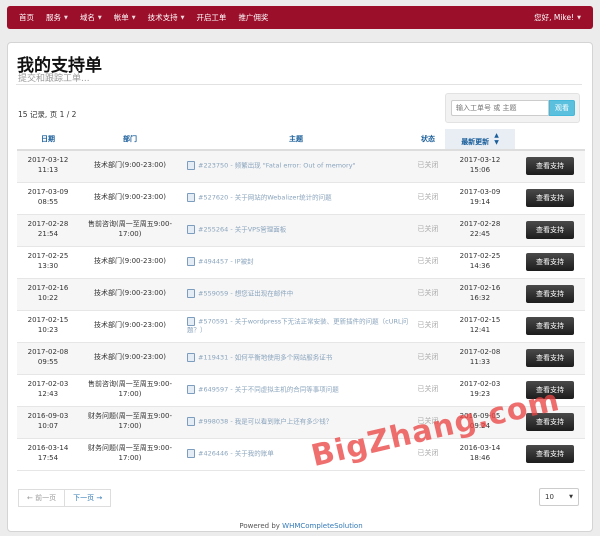 This screenshot has width=600, height=536. Describe the element at coordinates (226, 262) in the screenshot. I see `ticket-subject-link: #494457 - IP被封` at that location.